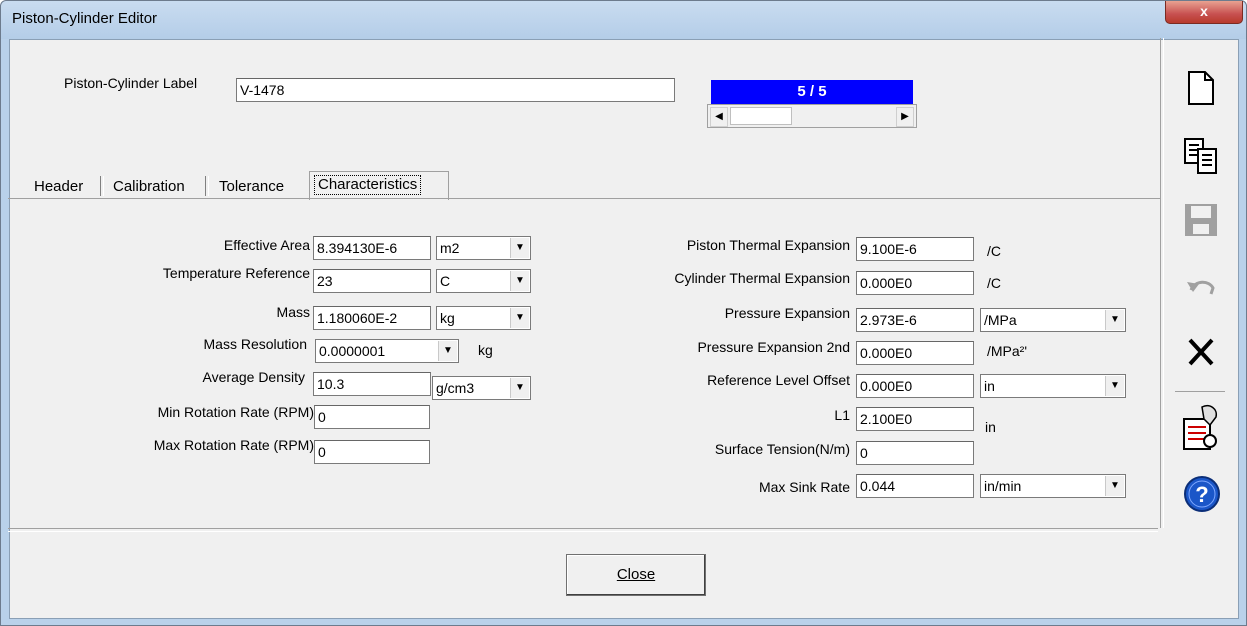 This screenshot has height=626, width=1247. Describe the element at coordinates (58, 186) in the screenshot. I see `tab-header: Header` at that location.